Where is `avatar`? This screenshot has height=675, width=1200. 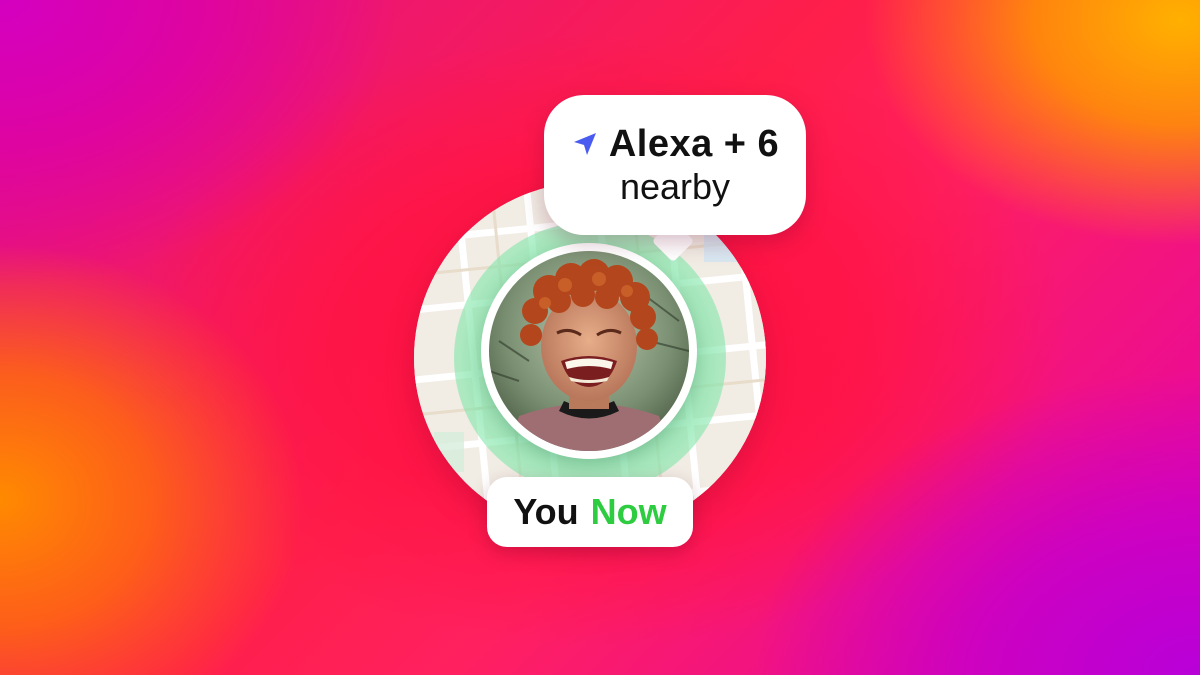 avatar is located at coordinates (589, 351).